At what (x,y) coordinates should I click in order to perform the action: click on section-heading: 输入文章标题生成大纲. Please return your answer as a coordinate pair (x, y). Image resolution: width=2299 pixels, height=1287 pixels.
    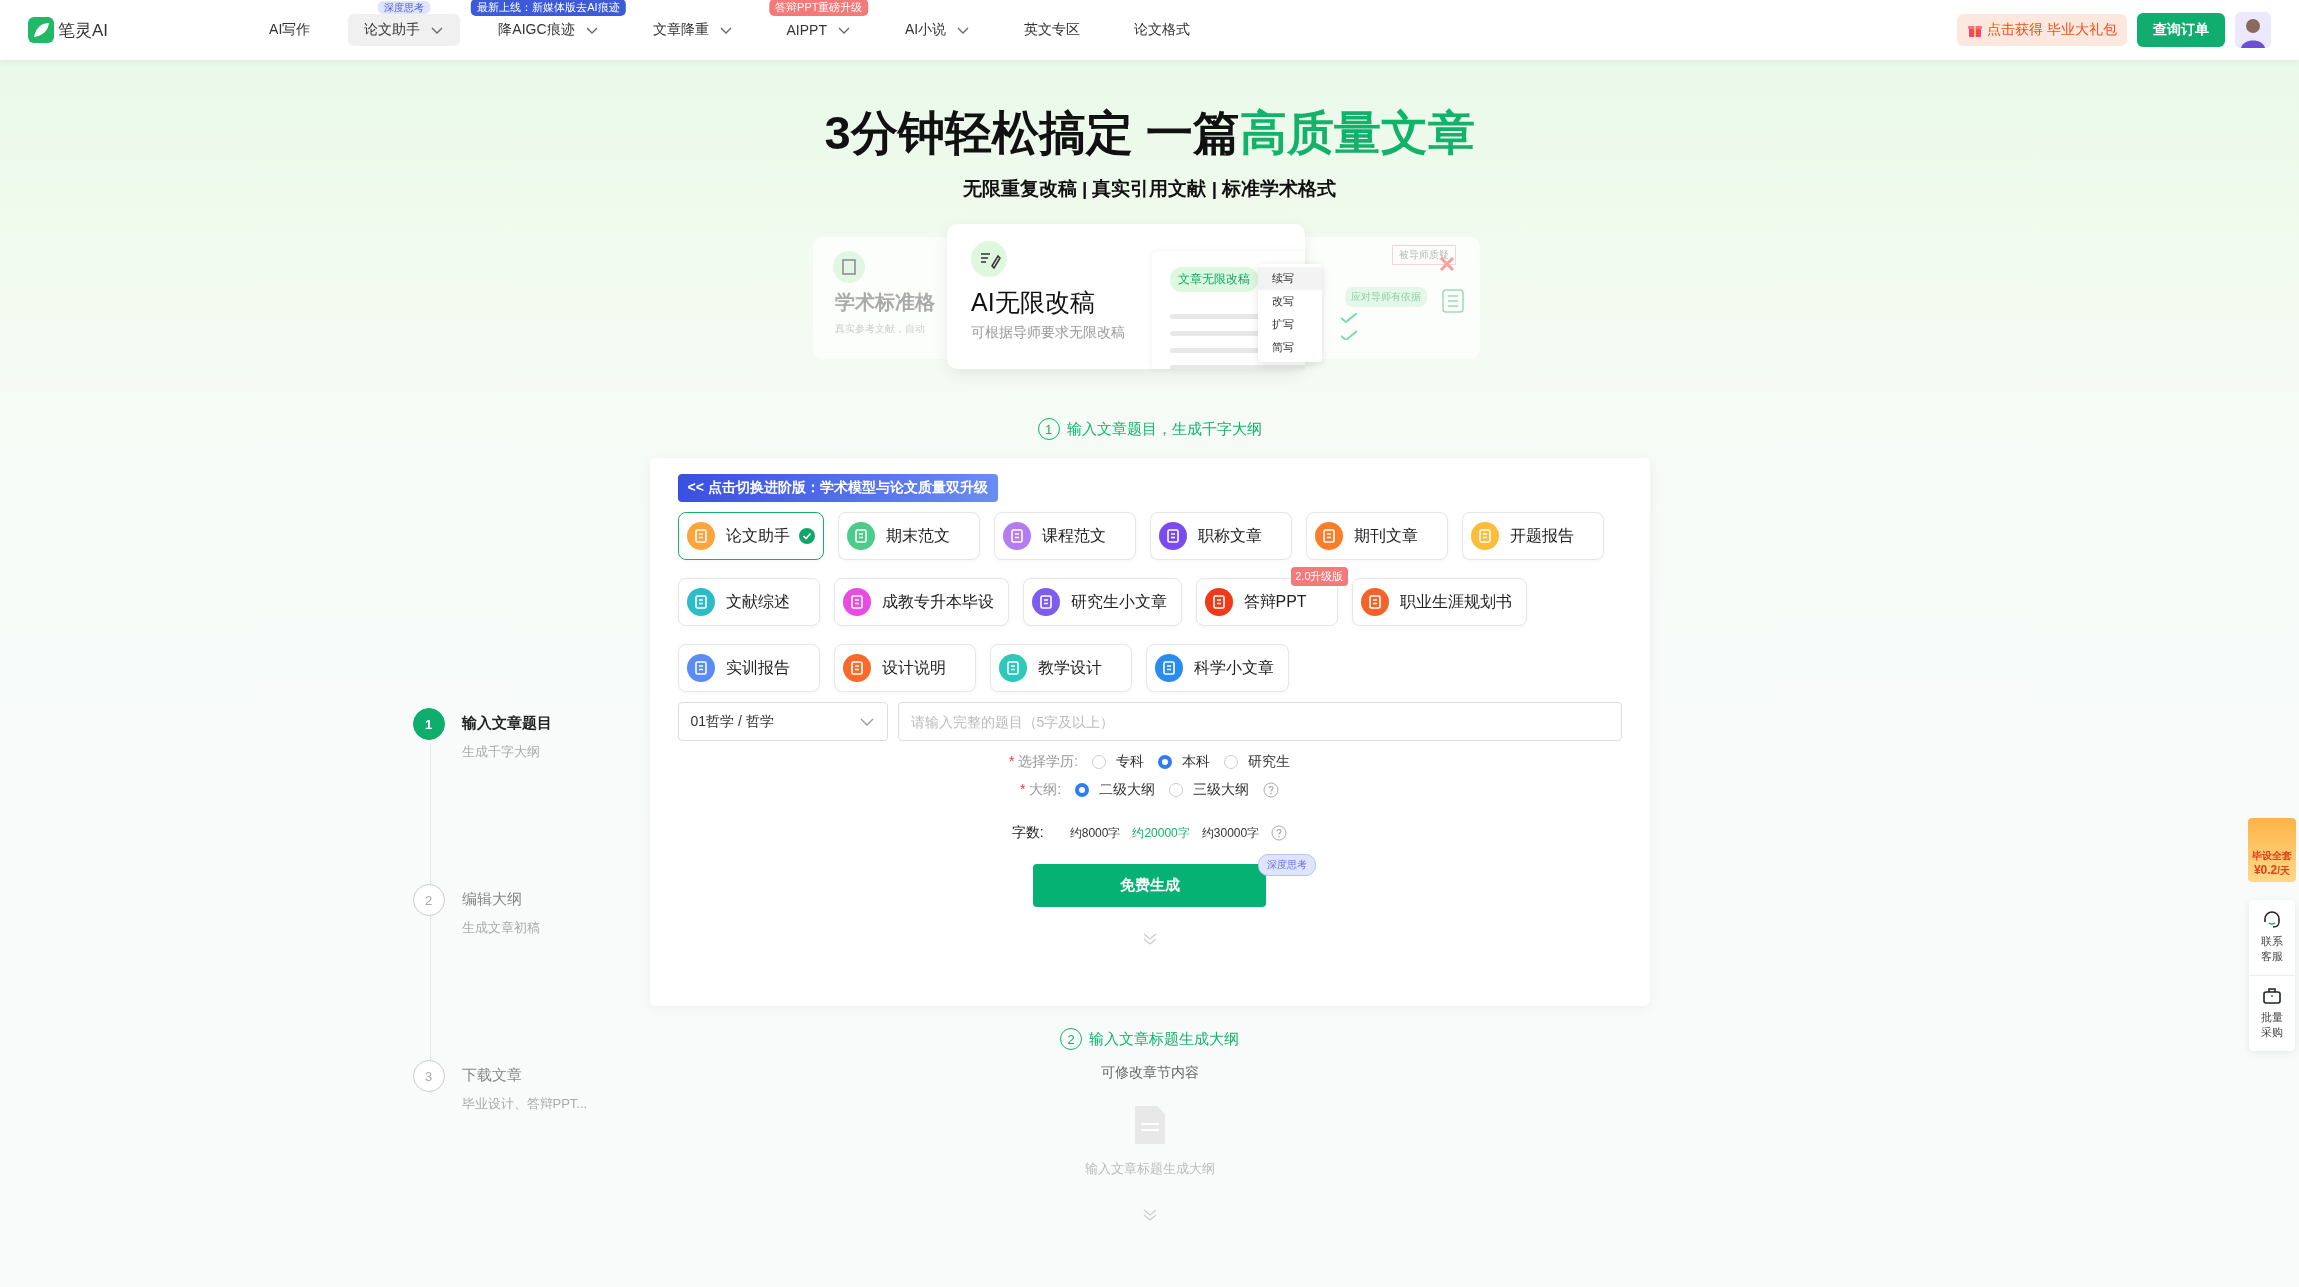
    Looking at the image, I should click on (1164, 1039).